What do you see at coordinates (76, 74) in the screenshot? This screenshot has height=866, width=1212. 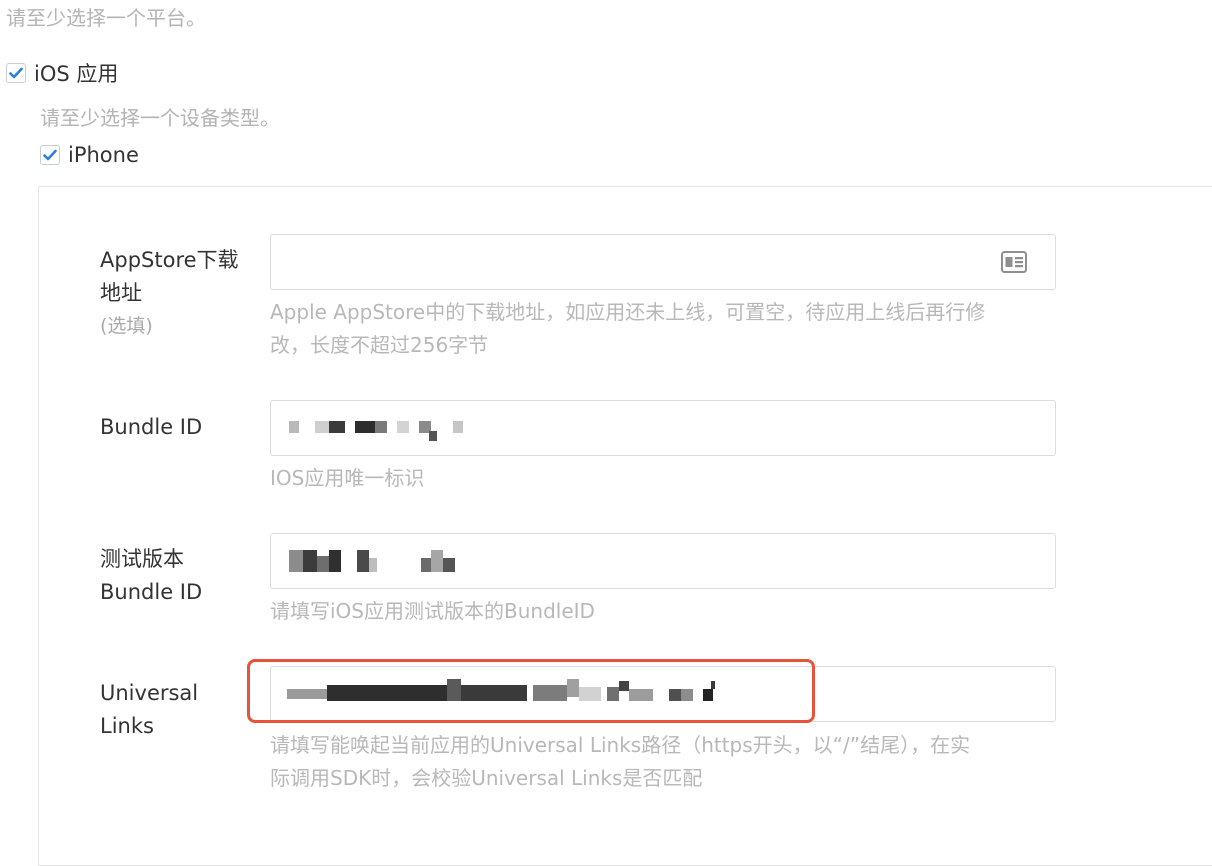 I see `ios-app-label: iOS 应用` at bounding box center [76, 74].